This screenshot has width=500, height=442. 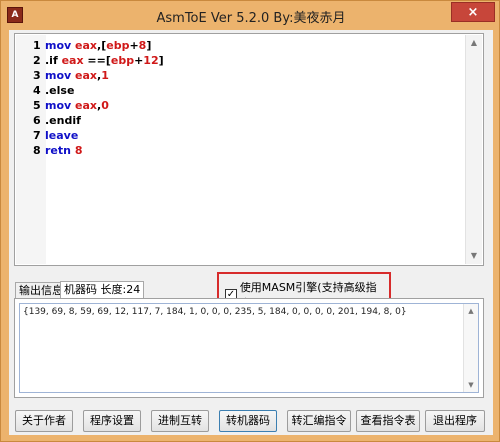 I want to click on tab-machine-code: 机器码 长度:24, so click(x=102, y=290).